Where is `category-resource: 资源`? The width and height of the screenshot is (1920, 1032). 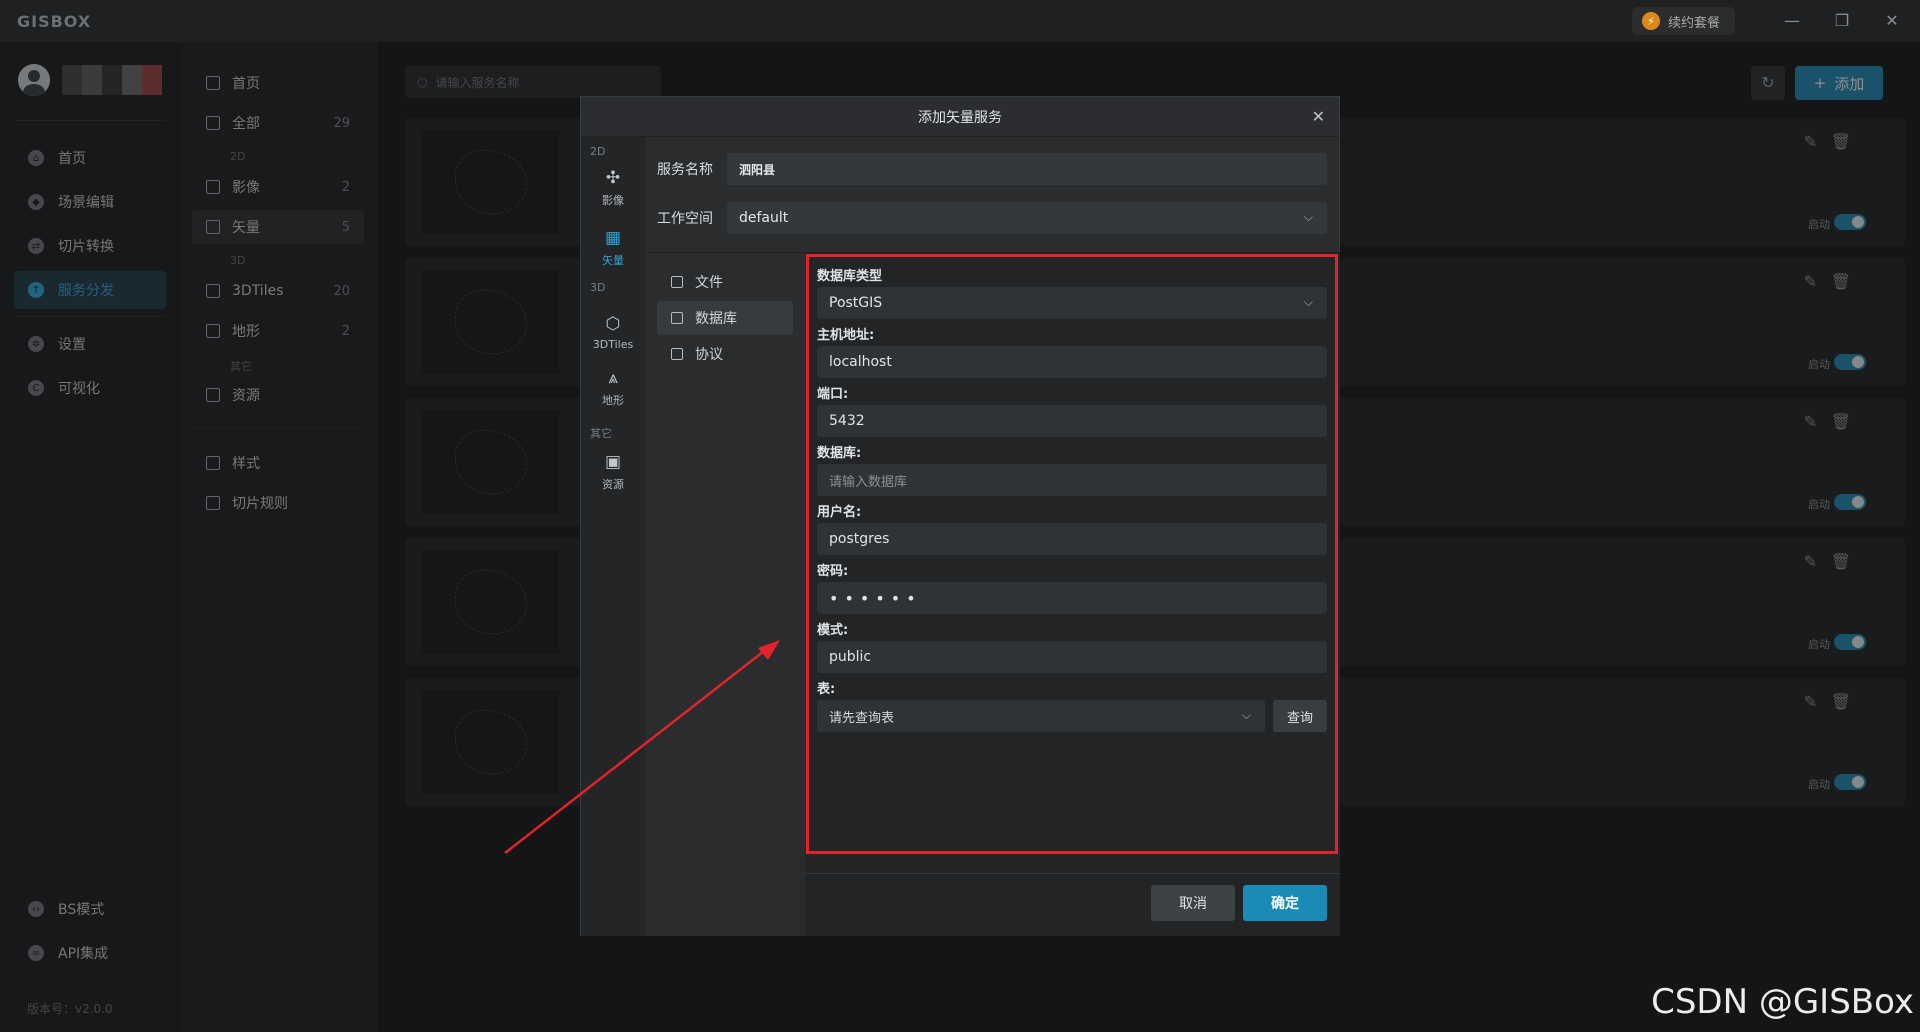 category-resource: 资源 is located at coordinates (278, 395).